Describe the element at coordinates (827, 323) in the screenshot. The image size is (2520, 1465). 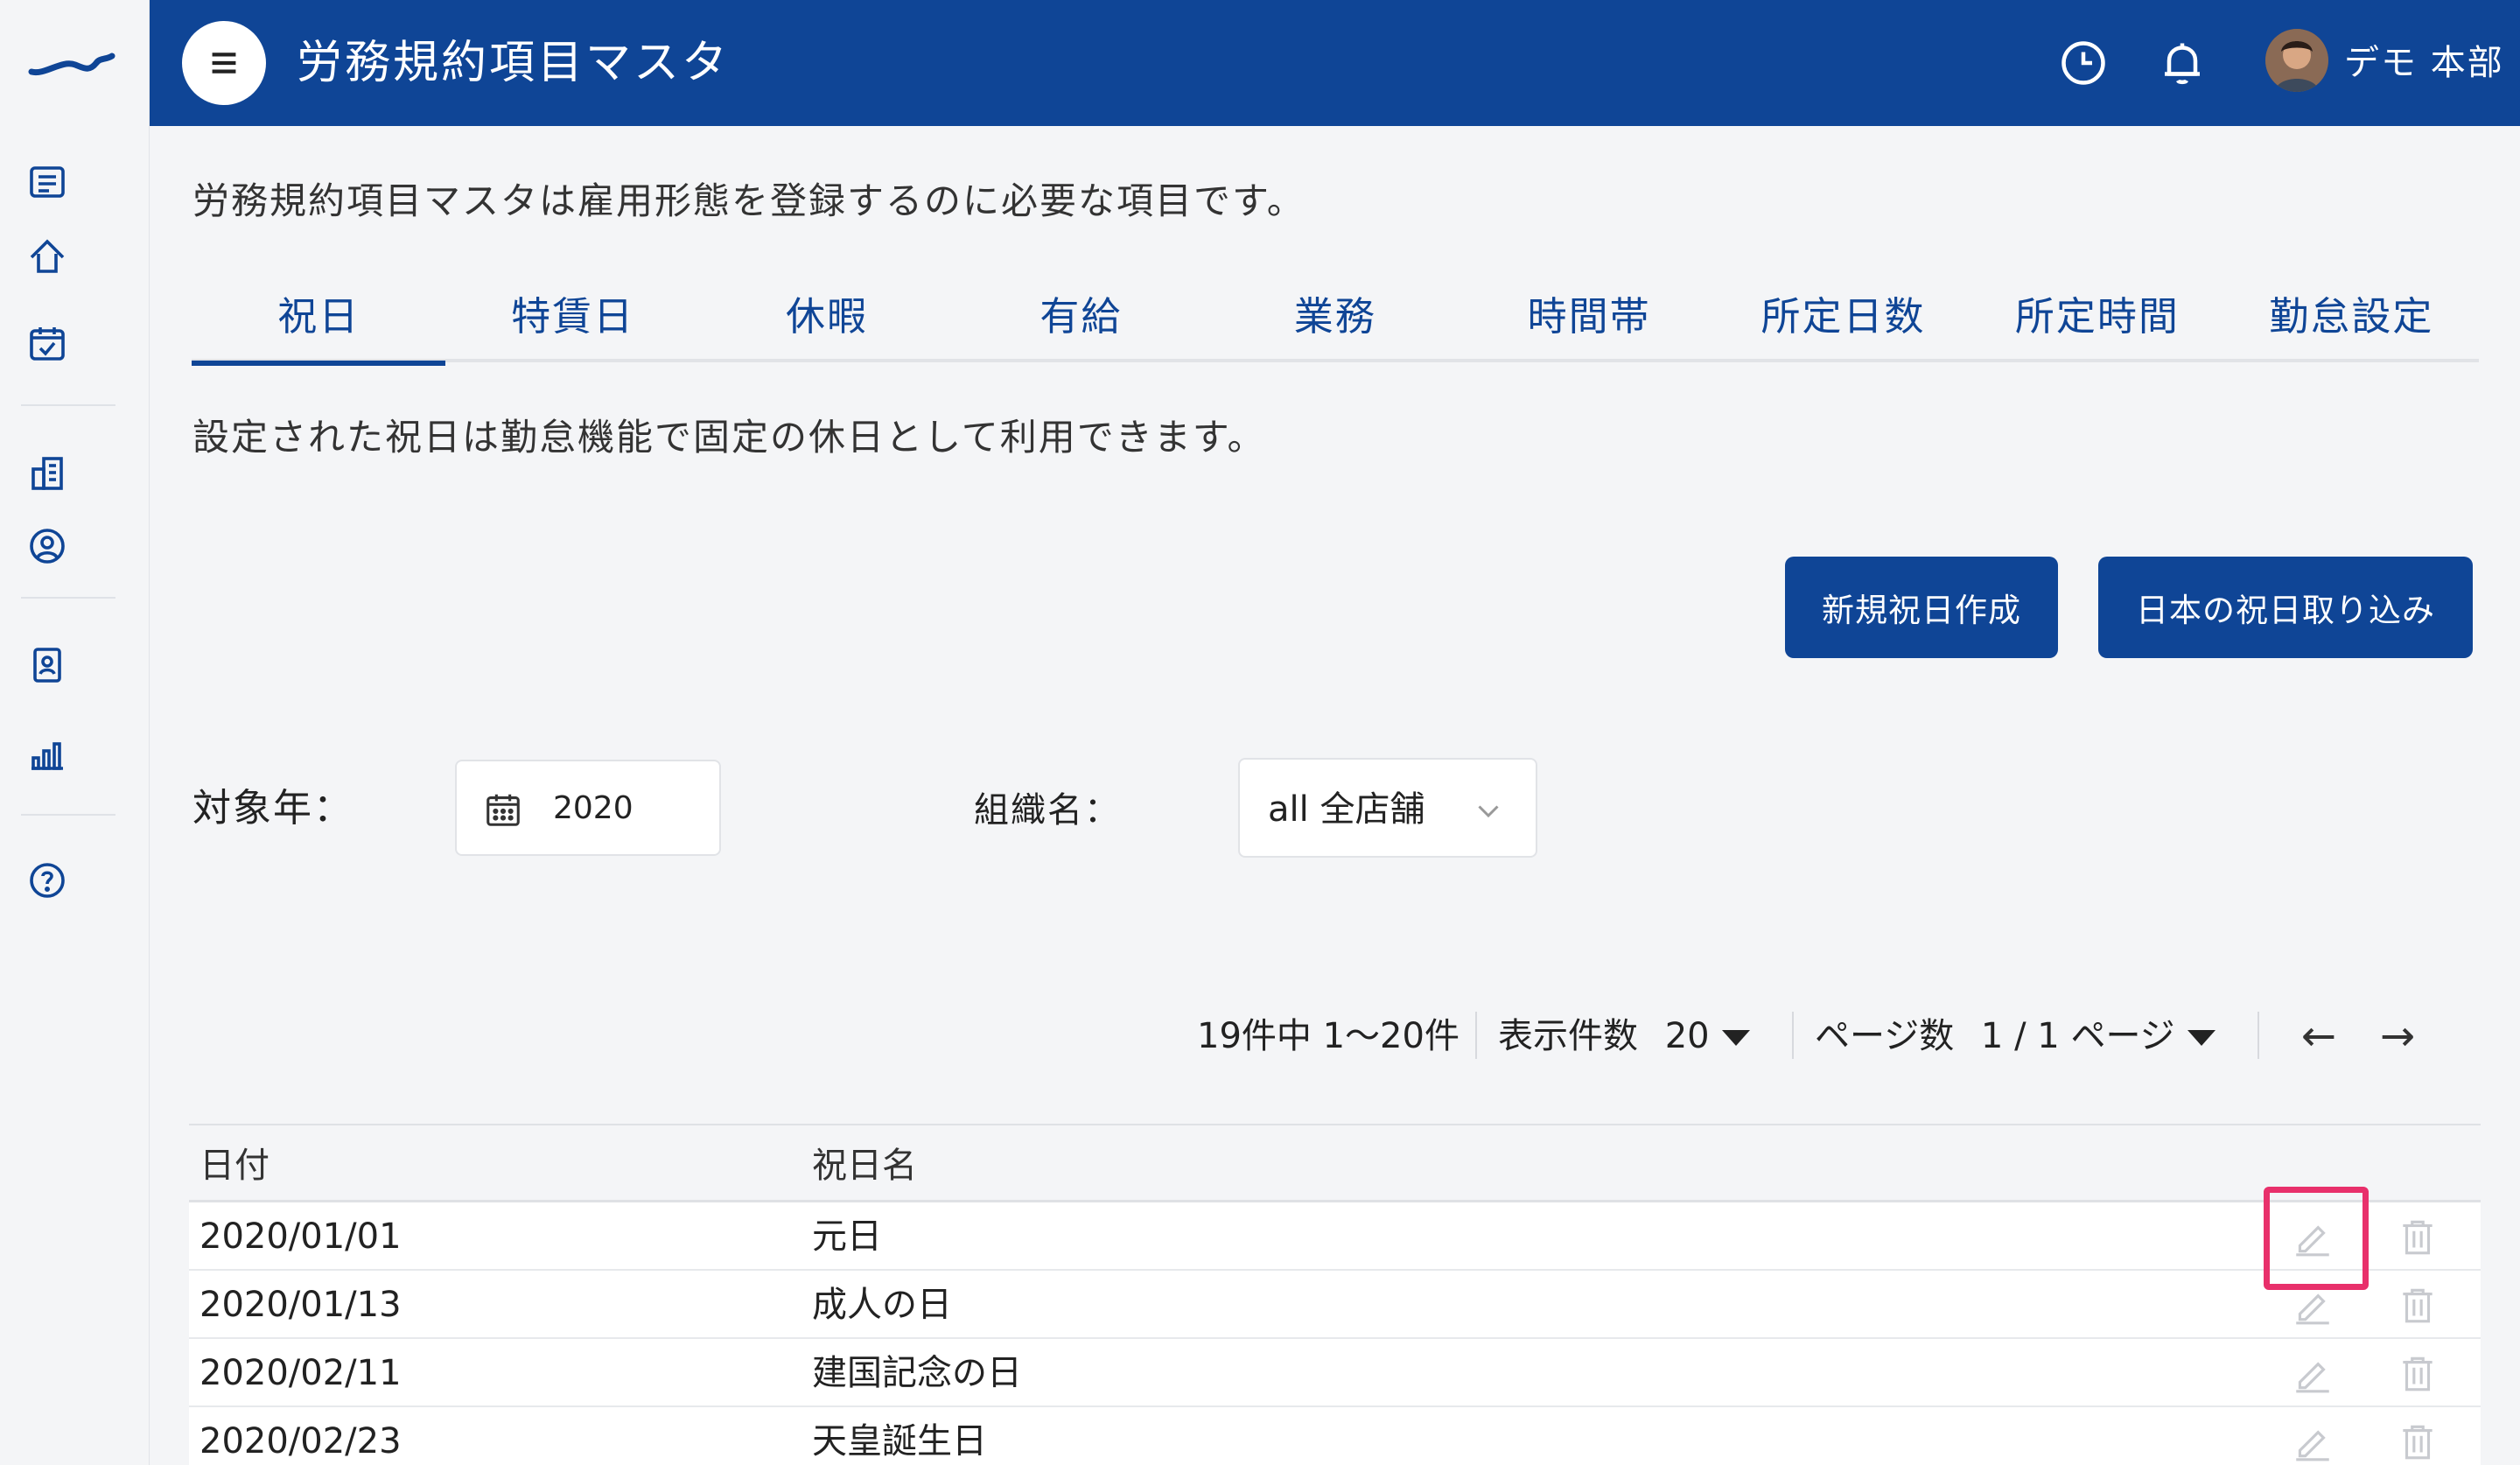
I see `tab-leave: 休暇` at that location.